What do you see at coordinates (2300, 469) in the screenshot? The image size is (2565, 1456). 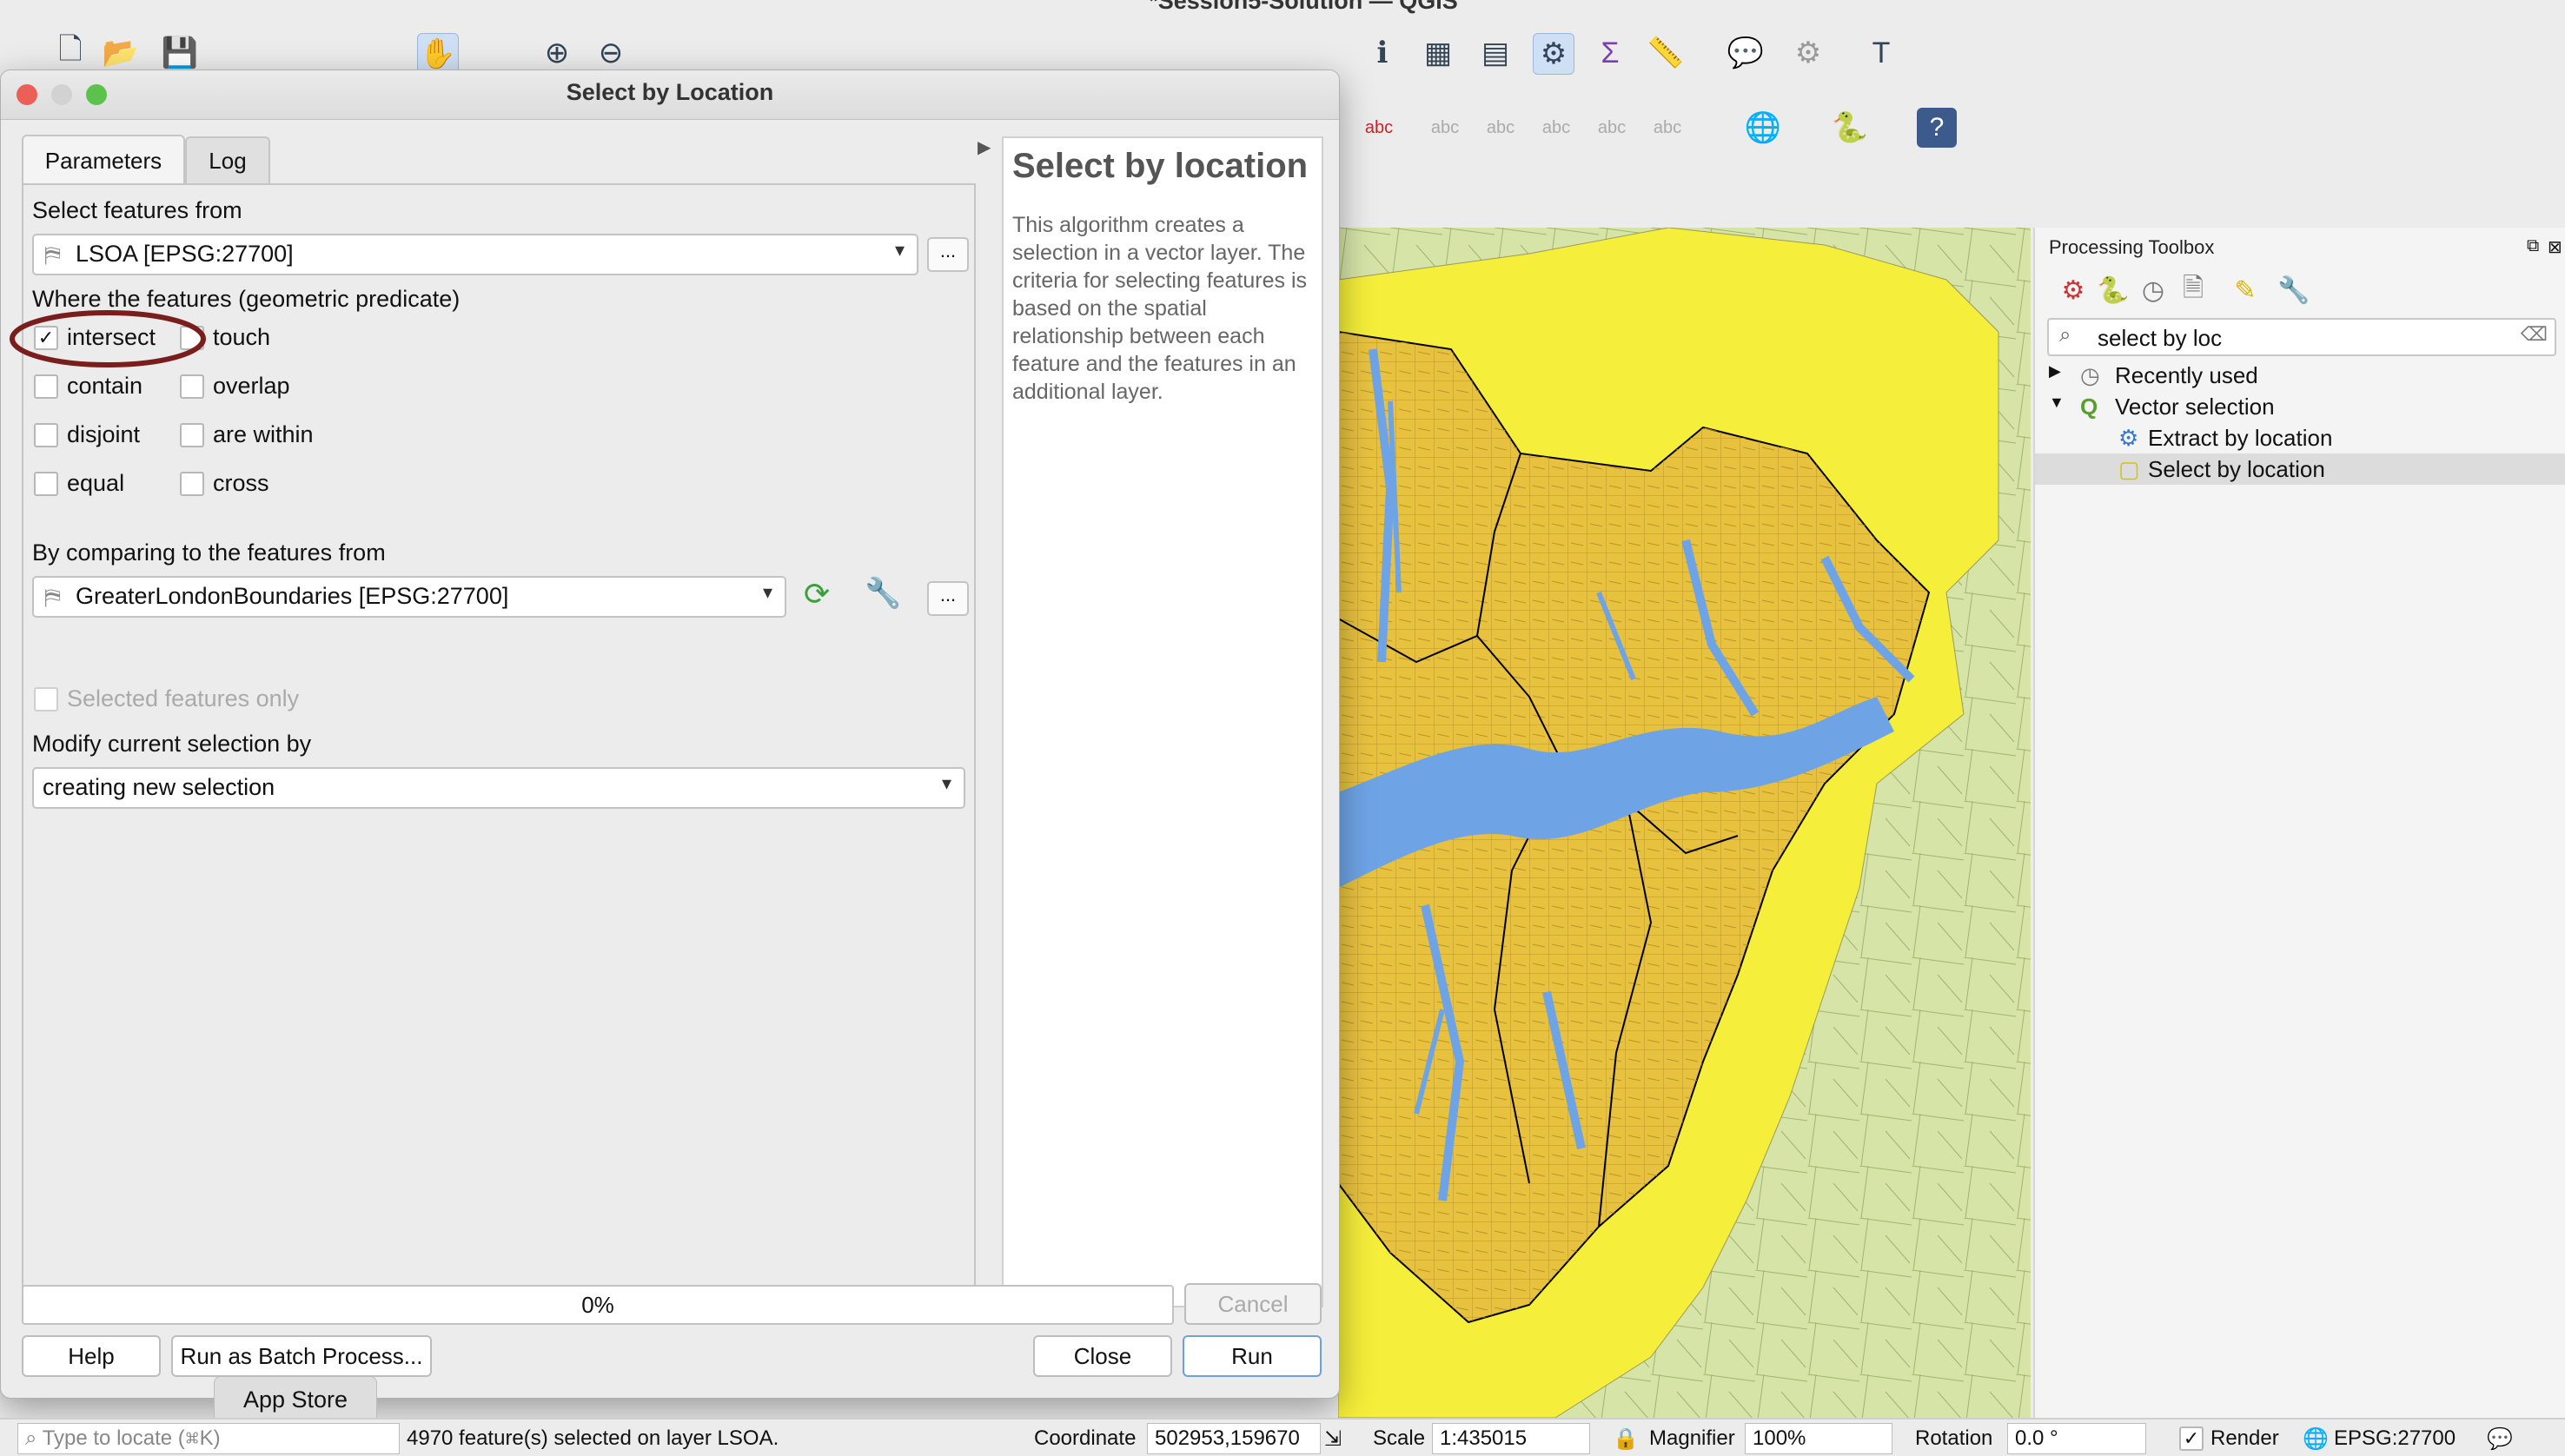 I see `tree-item-select-by-location: ▢ Select by location` at bounding box center [2300, 469].